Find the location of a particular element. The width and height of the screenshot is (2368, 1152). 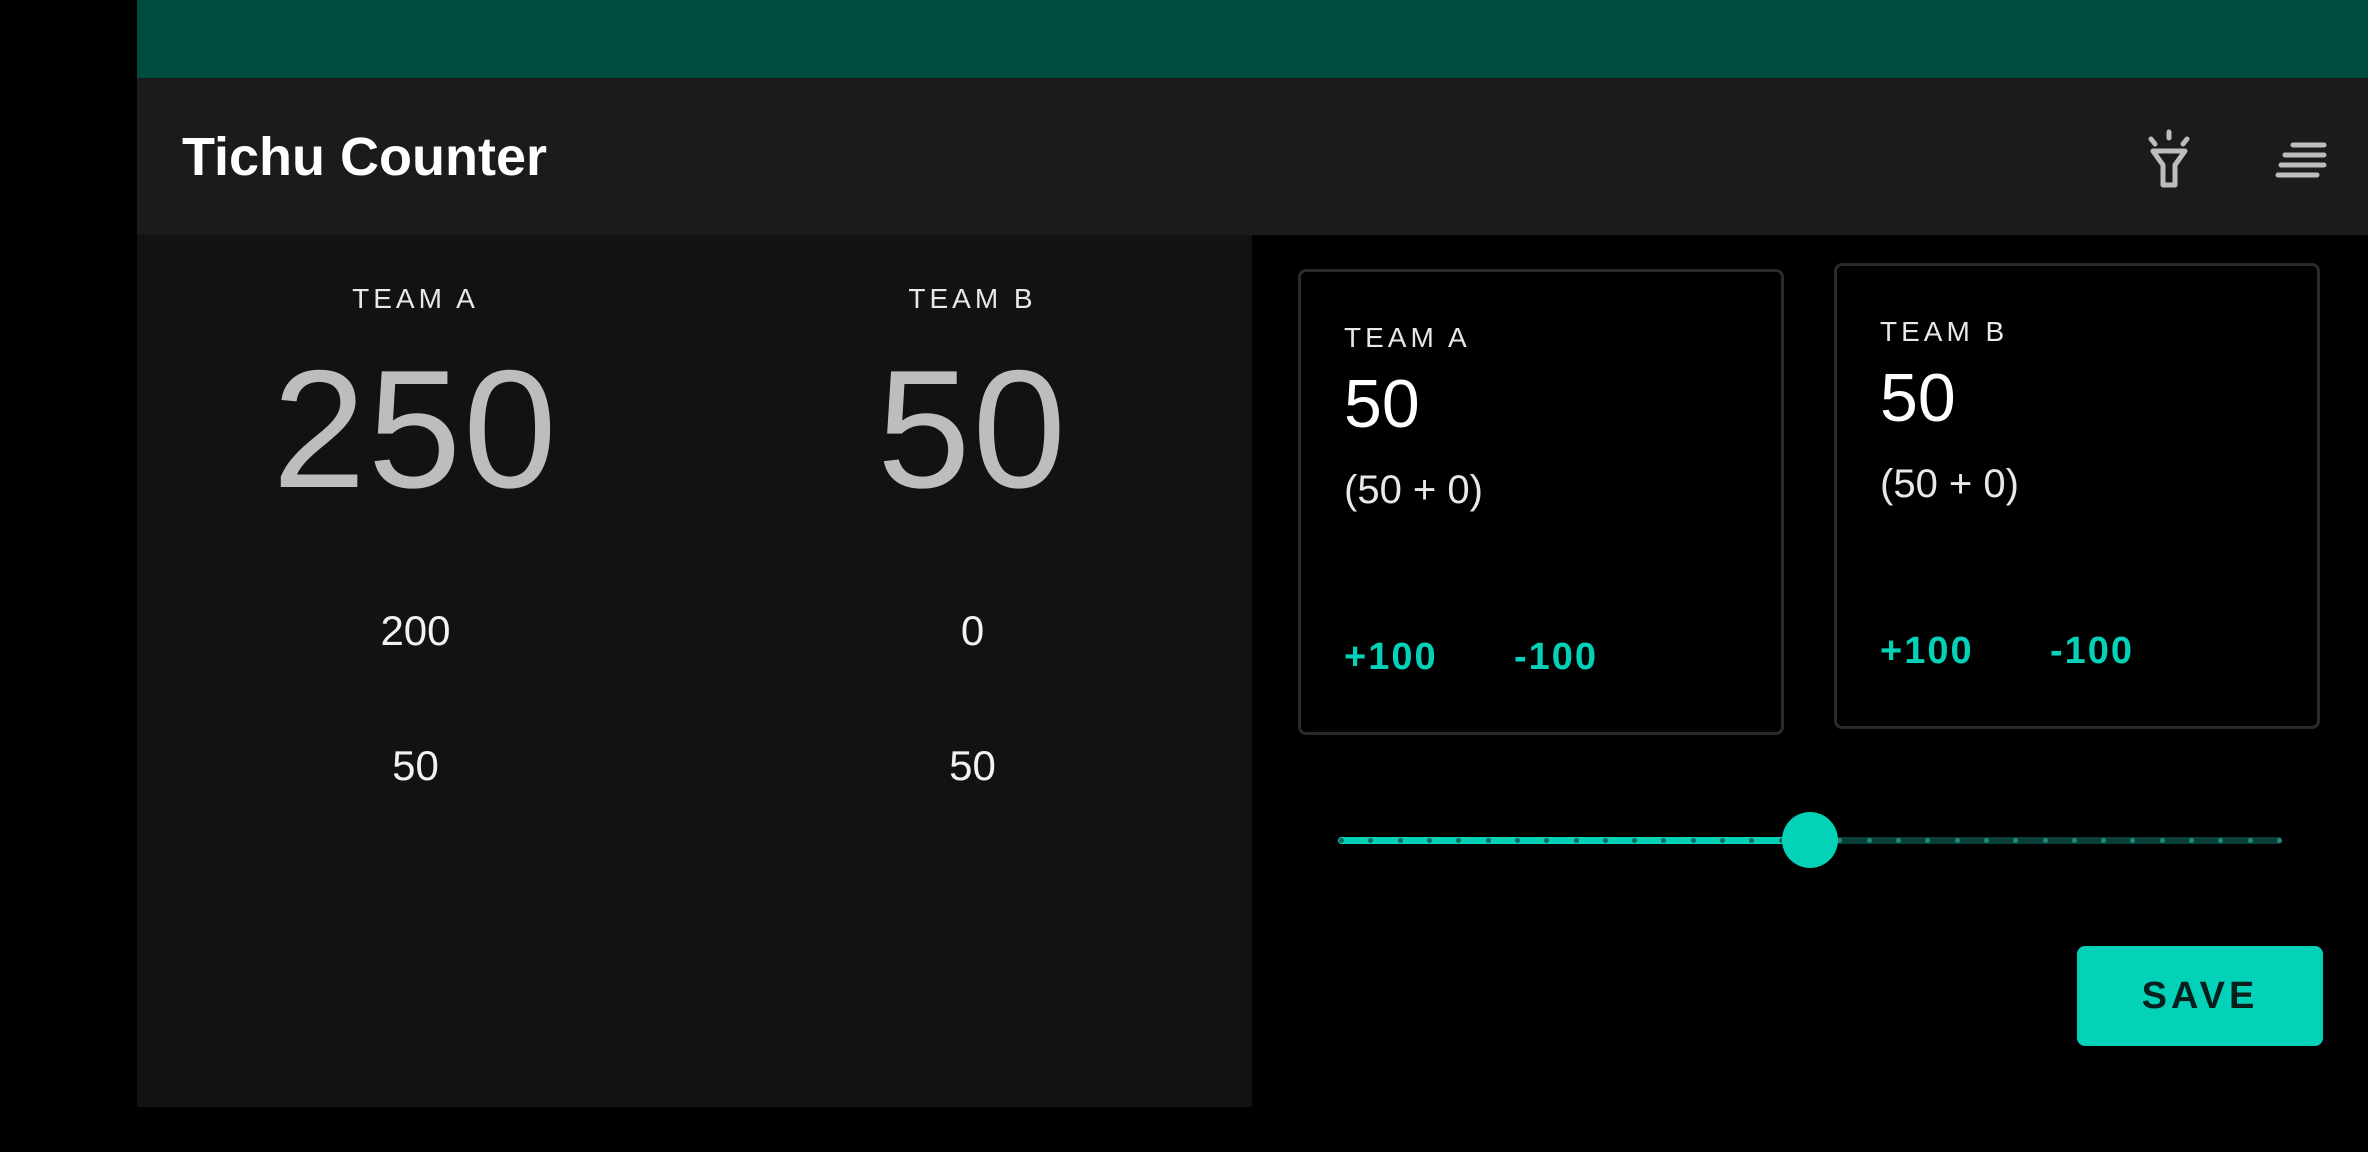

team-a-card-label: TEAM A is located at coordinates (1407, 337).